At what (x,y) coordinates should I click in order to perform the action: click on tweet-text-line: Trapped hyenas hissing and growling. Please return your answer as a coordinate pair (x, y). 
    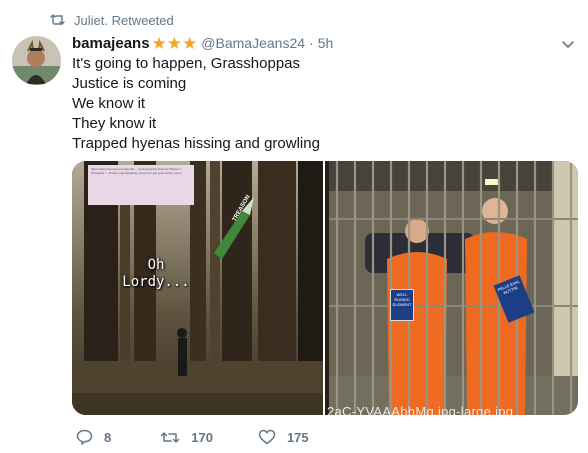
    Looking at the image, I should click on (196, 143).